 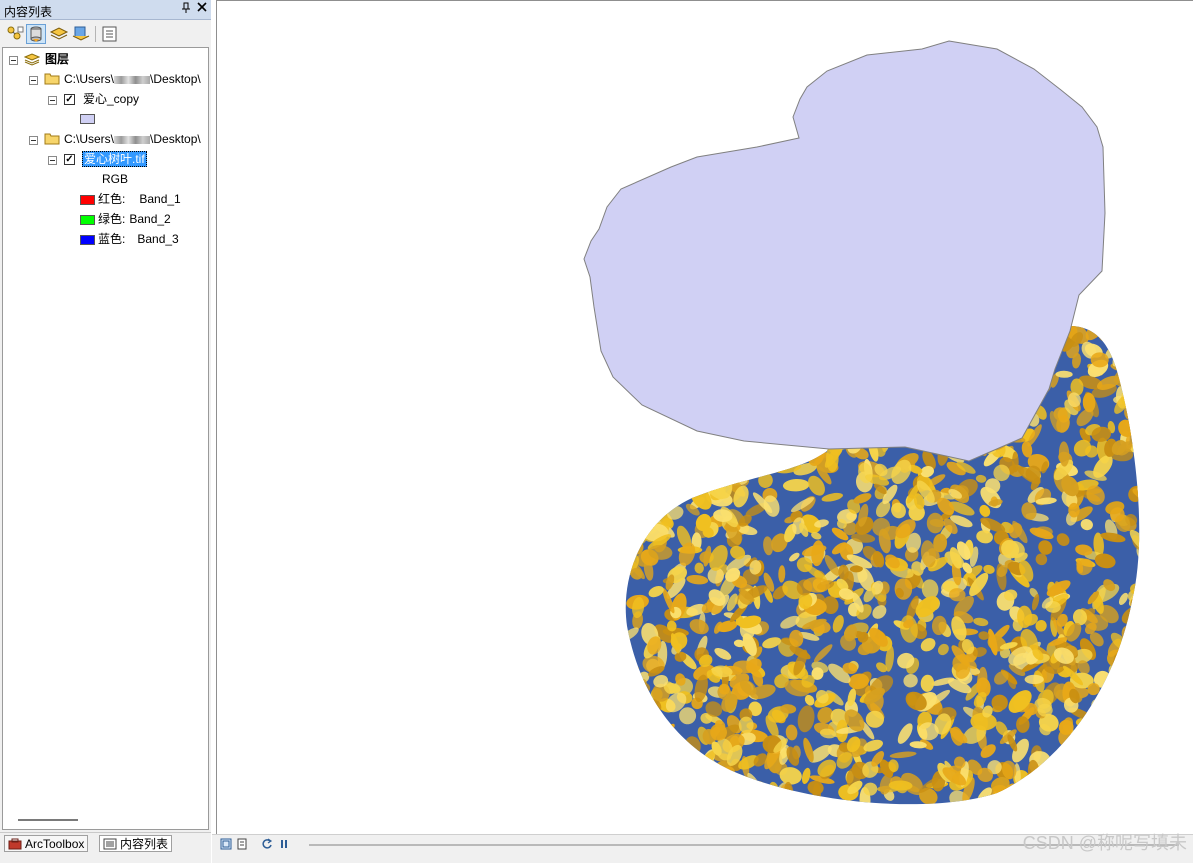 What do you see at coordinates (87, 220) in the screenshot?
I see `band-2-swatch` at bounding box center [87, 220].